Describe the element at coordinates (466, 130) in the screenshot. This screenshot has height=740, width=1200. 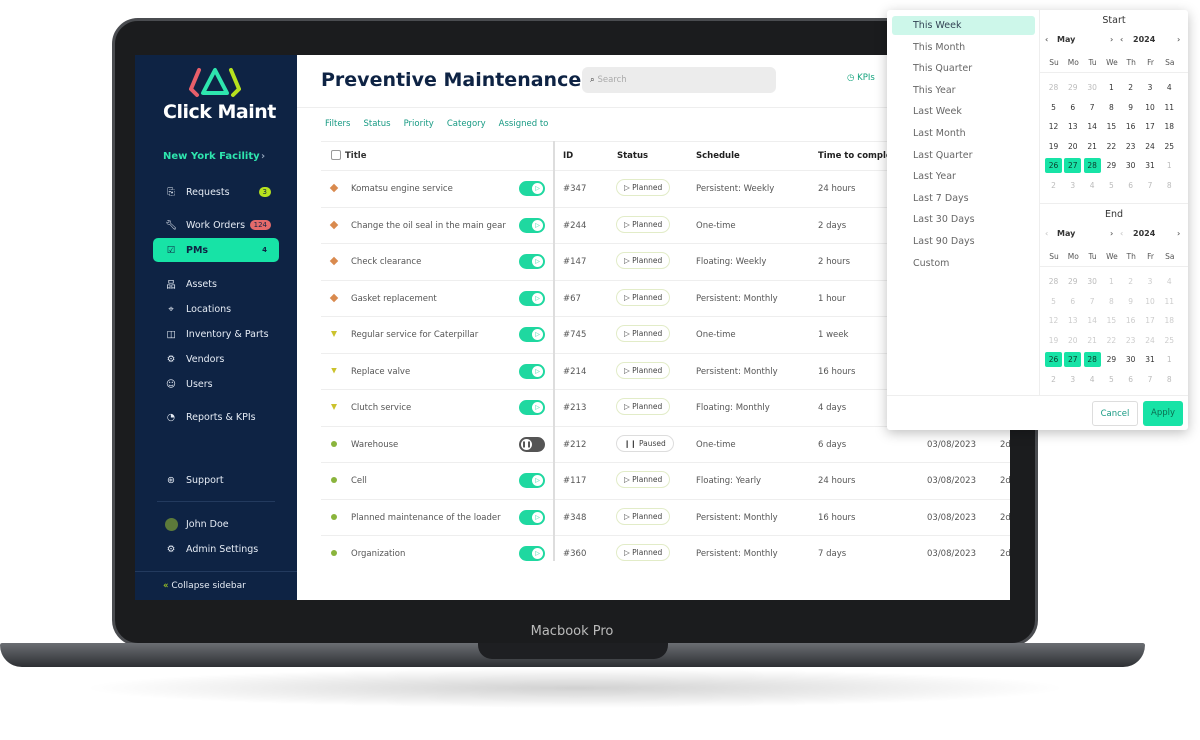
I see `filter-category: Category` at that location.